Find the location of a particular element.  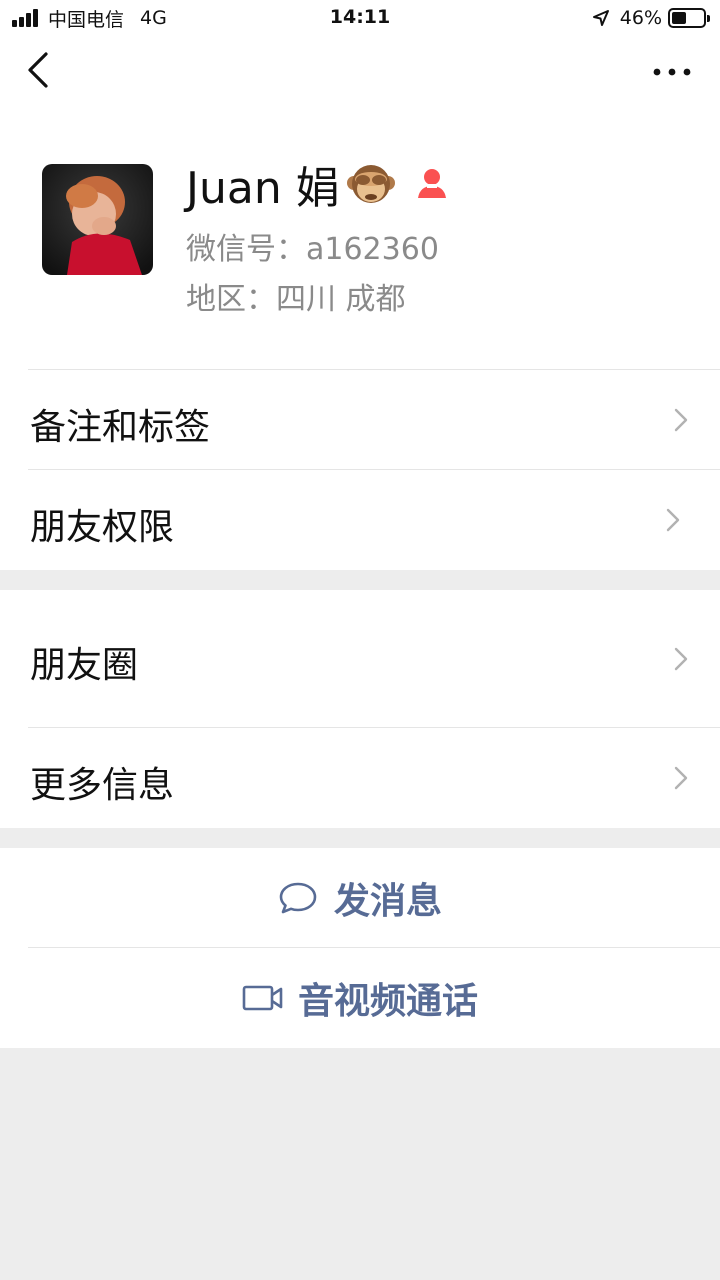

friend-permissions-label: 朋友权限 is located at coordinates (102, 527).